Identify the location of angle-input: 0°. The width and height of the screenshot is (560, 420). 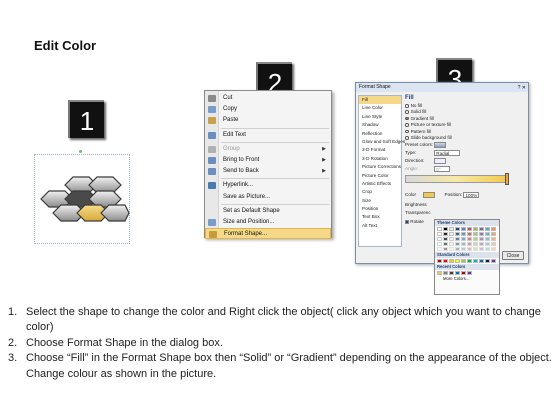
(442, 169).